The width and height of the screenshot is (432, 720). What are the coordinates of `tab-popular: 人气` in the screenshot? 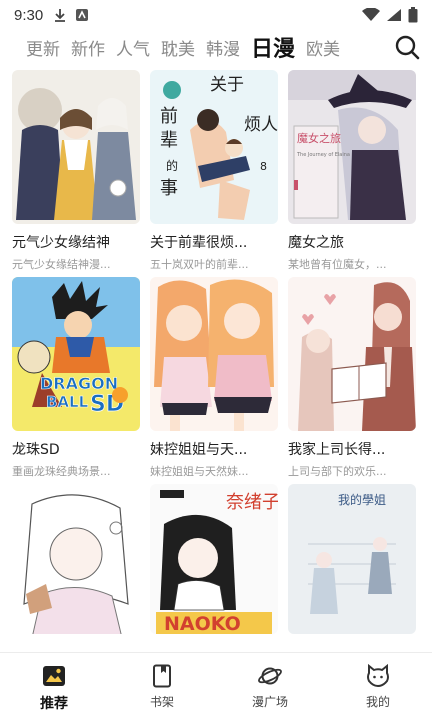 It's located at (133, 47).